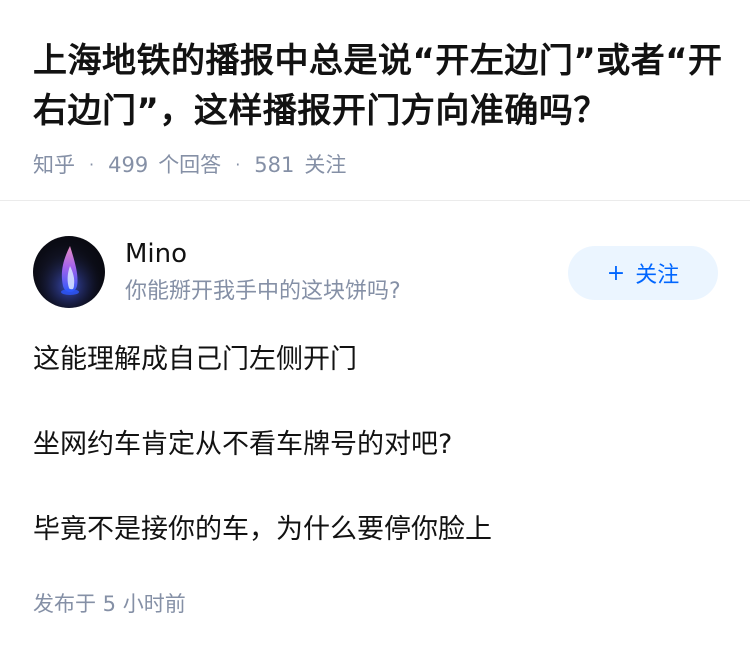 This screenshot has height=658, width=750. I want to click on answer-paragraph: 这能理解成自己门左侧开门, so click(195, 359).